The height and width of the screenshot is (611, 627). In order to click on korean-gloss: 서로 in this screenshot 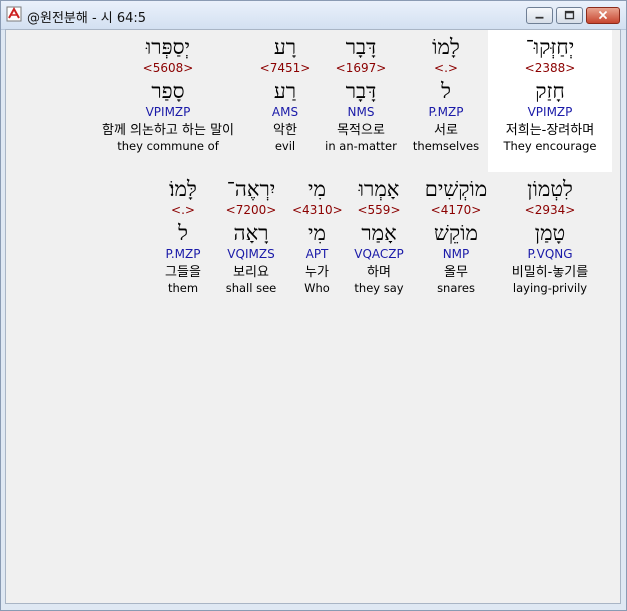, I will do `click(446, 130)`.